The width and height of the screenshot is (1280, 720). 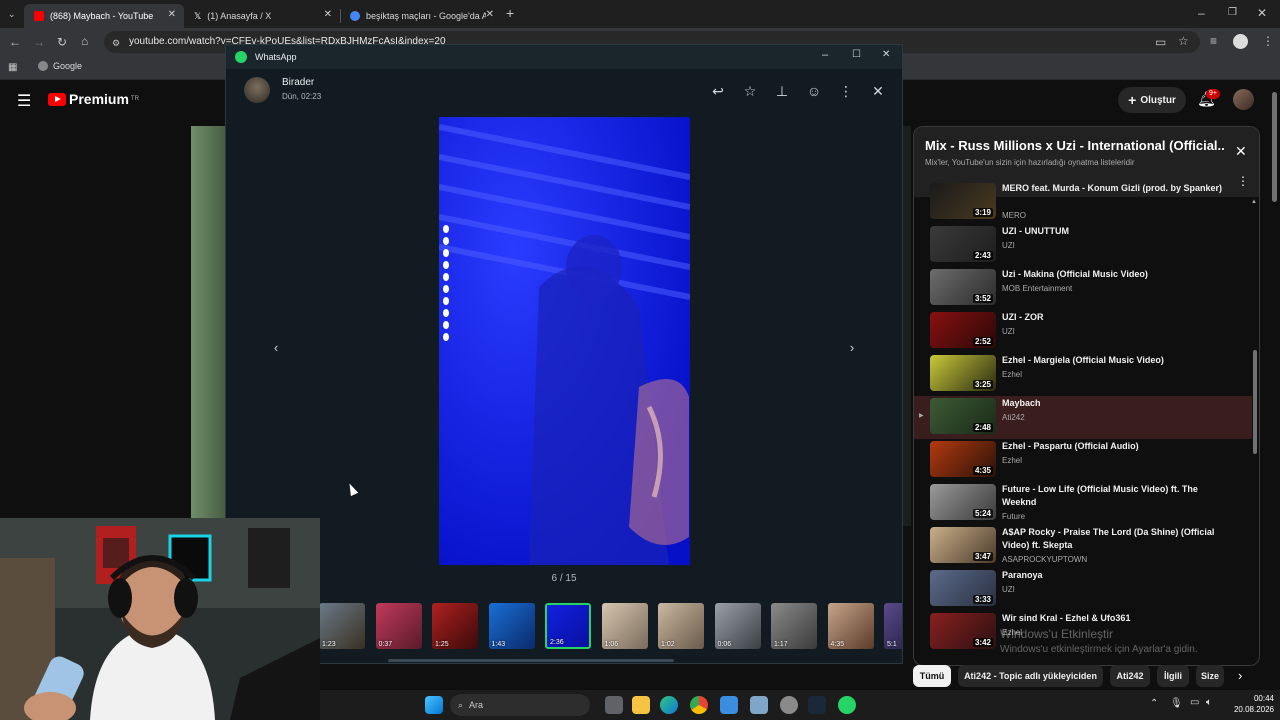 I want to click on playlist-item-title: Uzi - Makina (Official Music Video), so click(x=1117, y=274).